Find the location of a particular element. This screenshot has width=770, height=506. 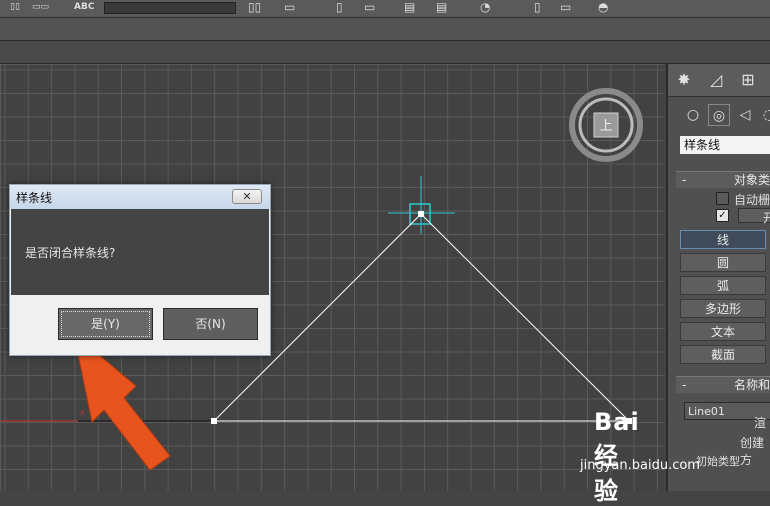

no-button: 否(N) is located at coordinates (210, 324).